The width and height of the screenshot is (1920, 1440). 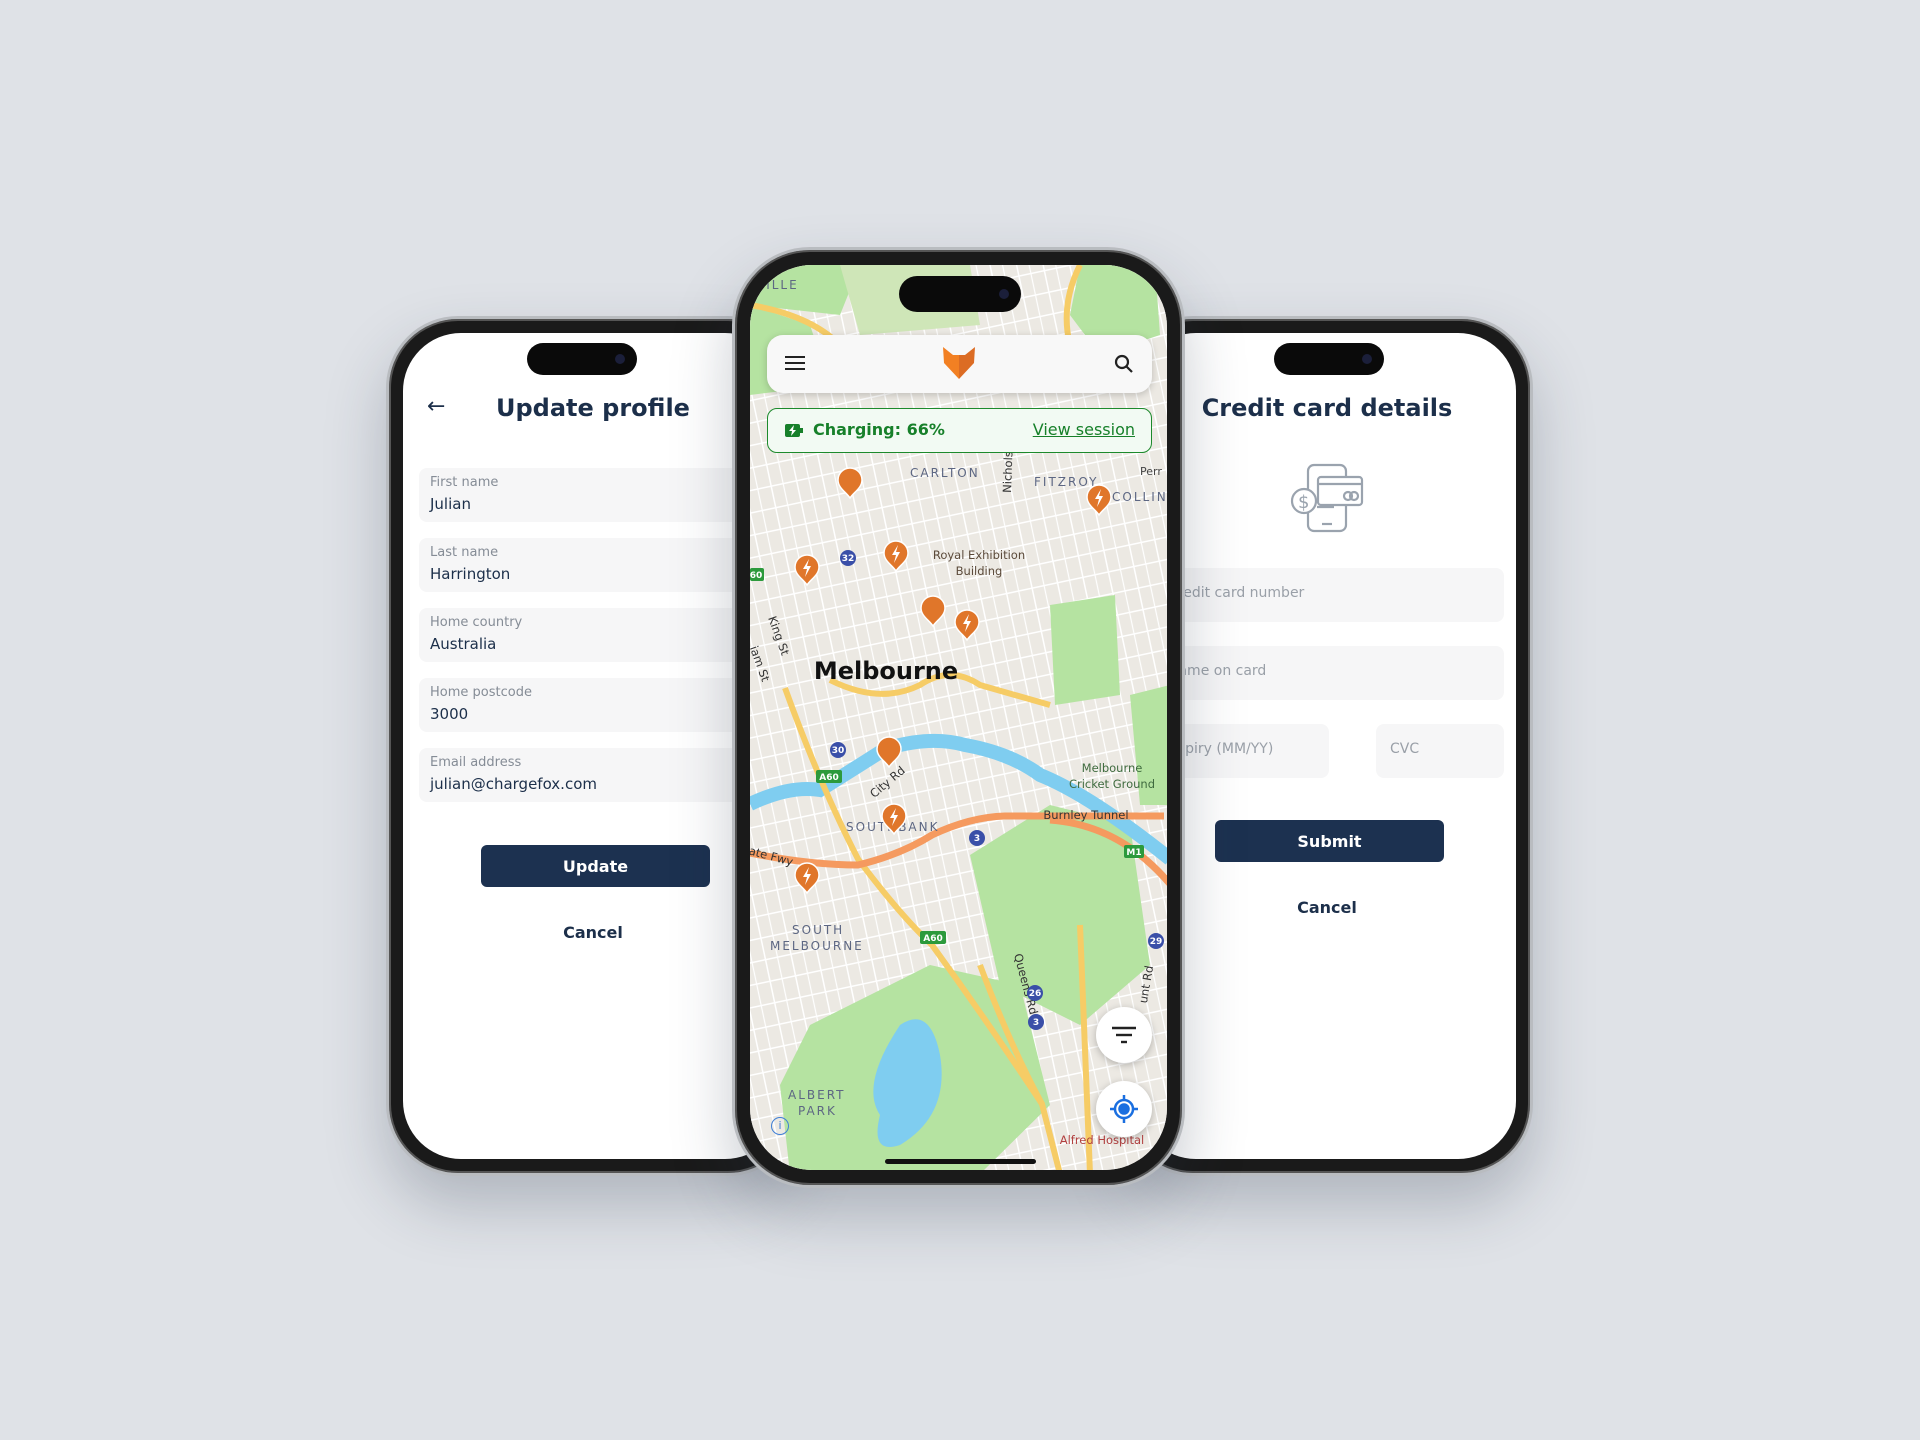 What do you see at coordinates (601, 495) in the screenshot?
I see `first-name-field: First name Julian` at bounding box center [601, 495].